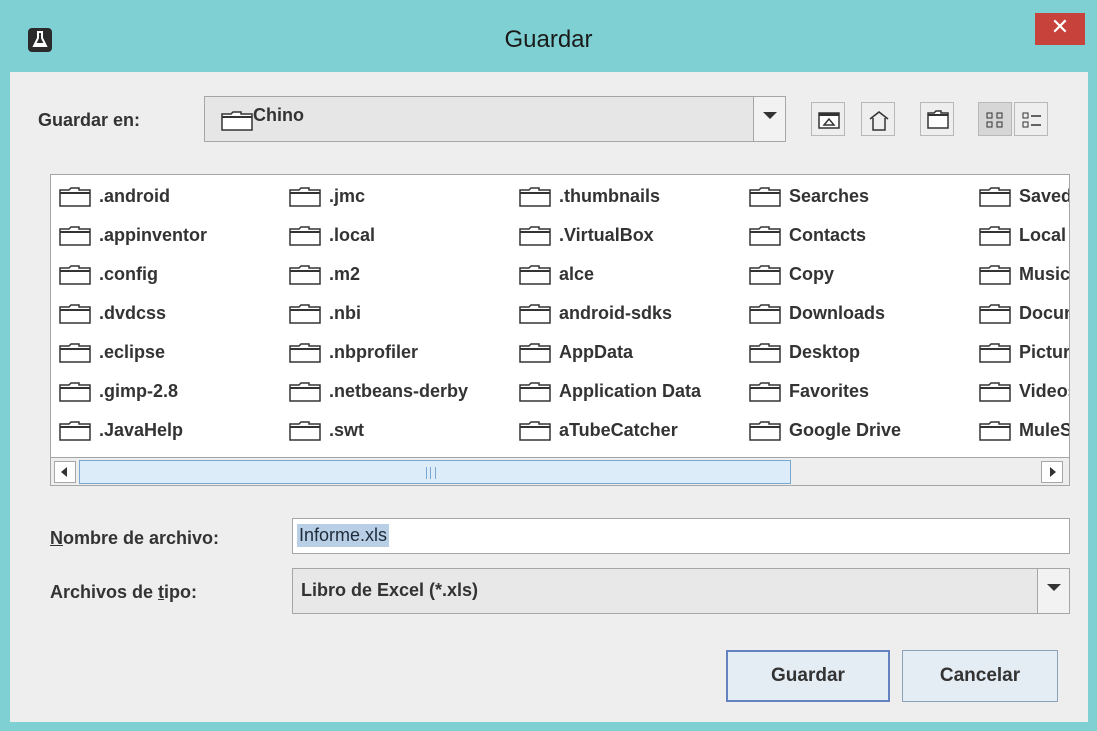 The height and width of the screenshot is (731, 1097). Describe the element at coordinates (153, 235) in the screenshot. I see `list-item-label: .appinventor` at that location.